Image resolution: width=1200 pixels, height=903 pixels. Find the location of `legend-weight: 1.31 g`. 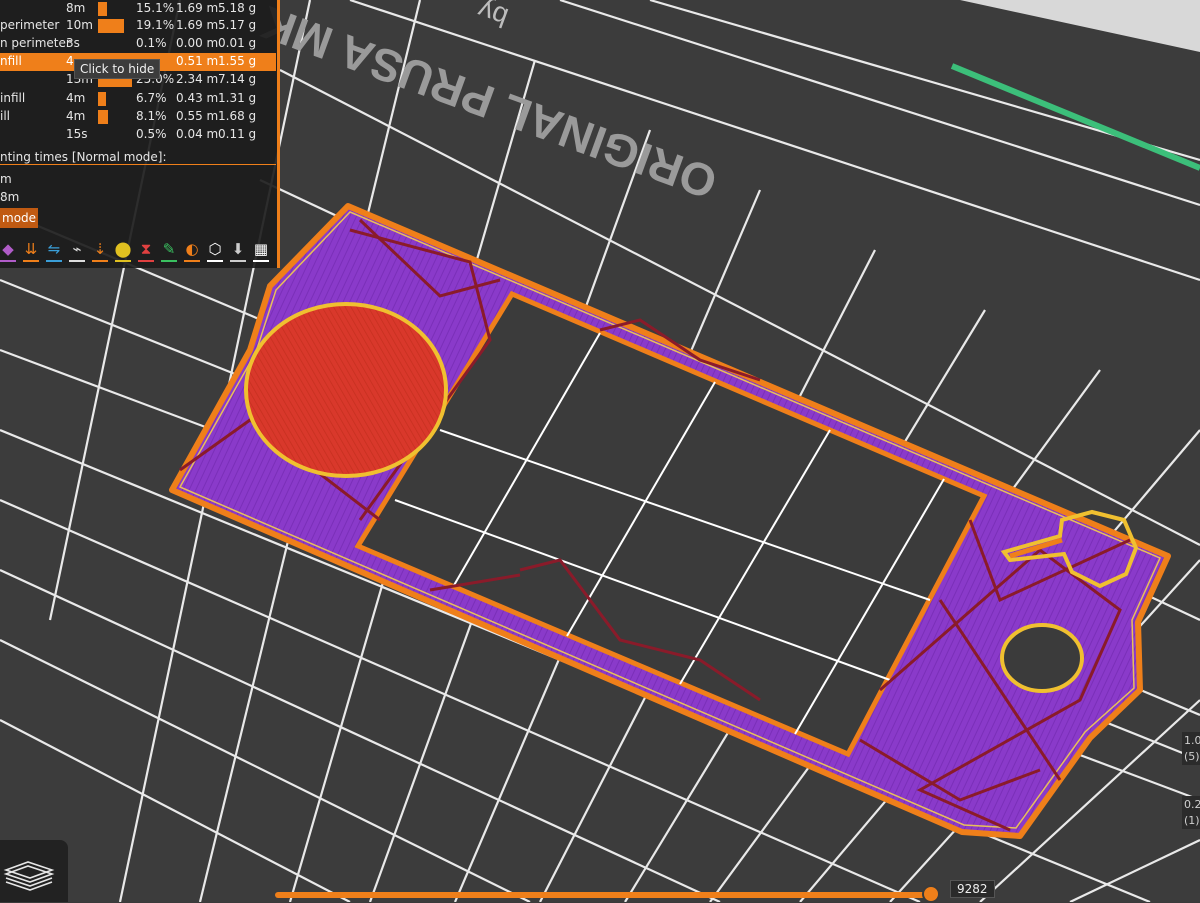

legend-weight: 1.31 g is located at coordinates (237, 98).